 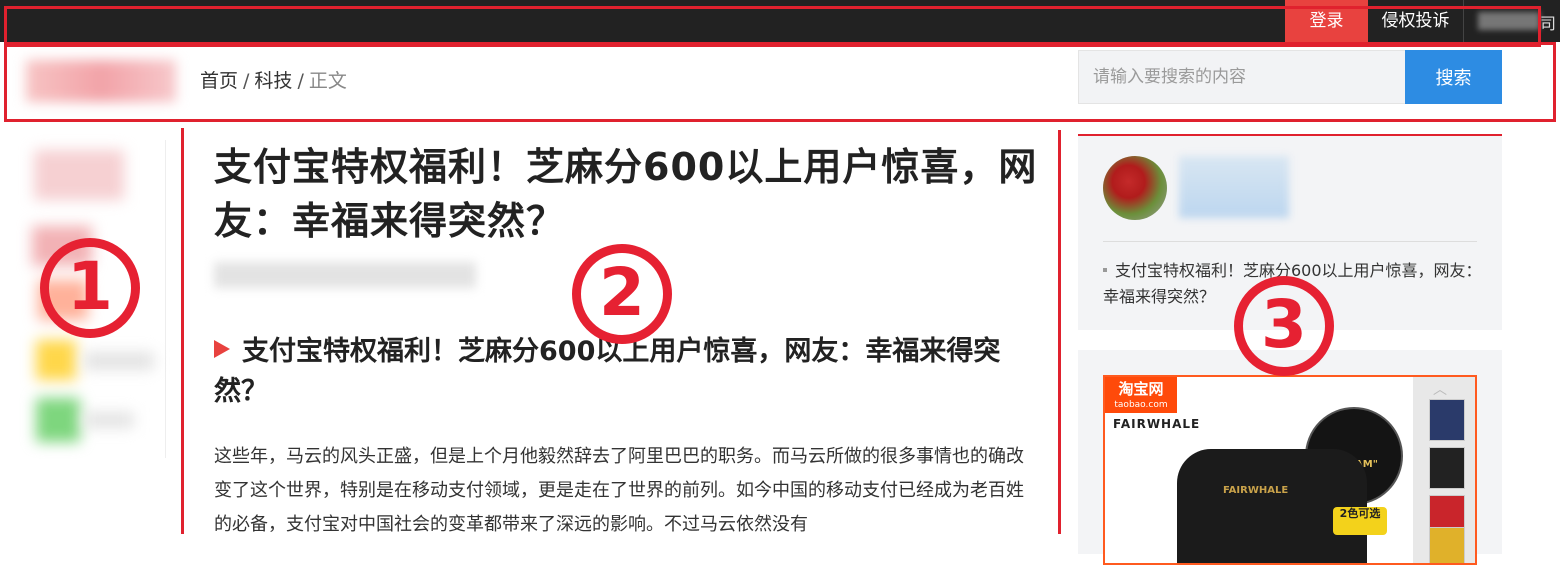 What do you see at coordinates (222, 349) in the screenshot?
I see `triangle-marker-icon` at bounding box center [222, 349].